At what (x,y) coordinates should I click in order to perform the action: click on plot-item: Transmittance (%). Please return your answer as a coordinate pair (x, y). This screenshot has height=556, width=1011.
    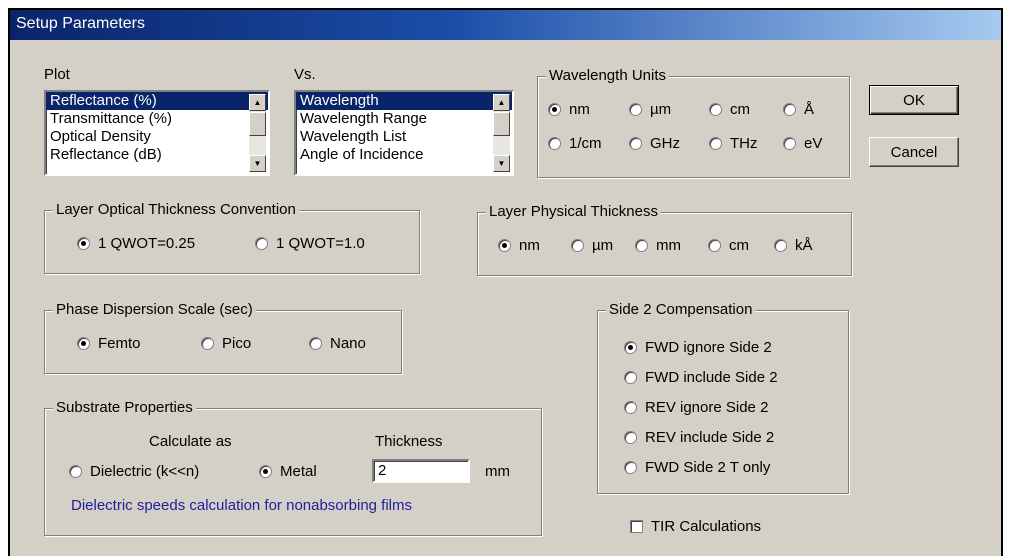
    Looking at the image, I should click on (157, 119).